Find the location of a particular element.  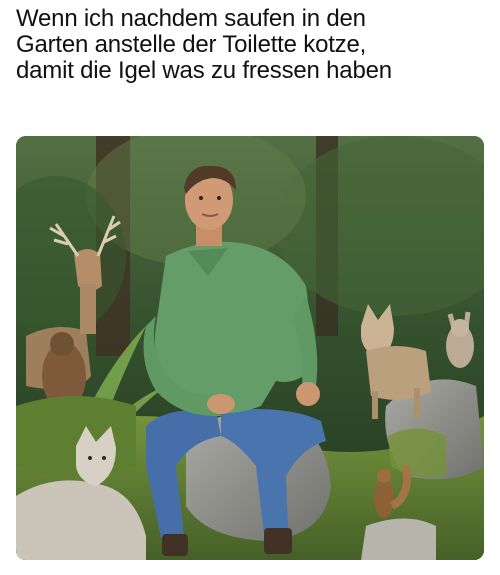

caption-line-1: Wenn ich nachdem saufen in den is located at coordinates (191, 18).